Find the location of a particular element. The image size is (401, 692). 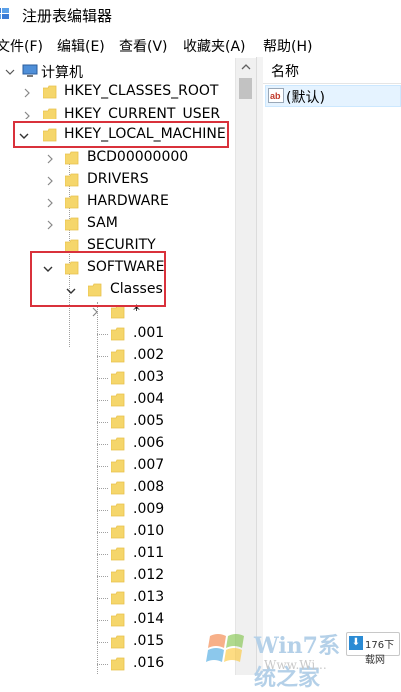

tree-node-class-ext: .014 is located at coordinates (115, 621).